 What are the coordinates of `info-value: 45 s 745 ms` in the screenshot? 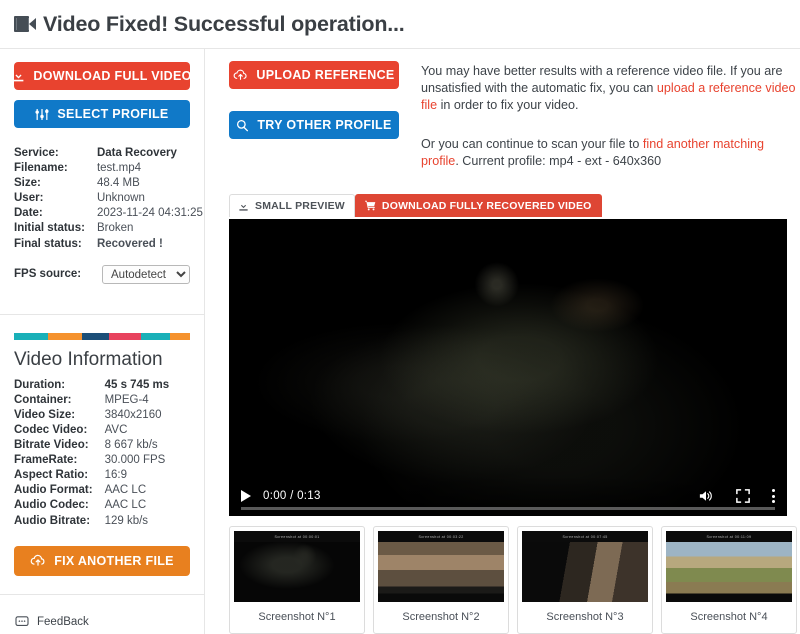 It's located at (137, 384).